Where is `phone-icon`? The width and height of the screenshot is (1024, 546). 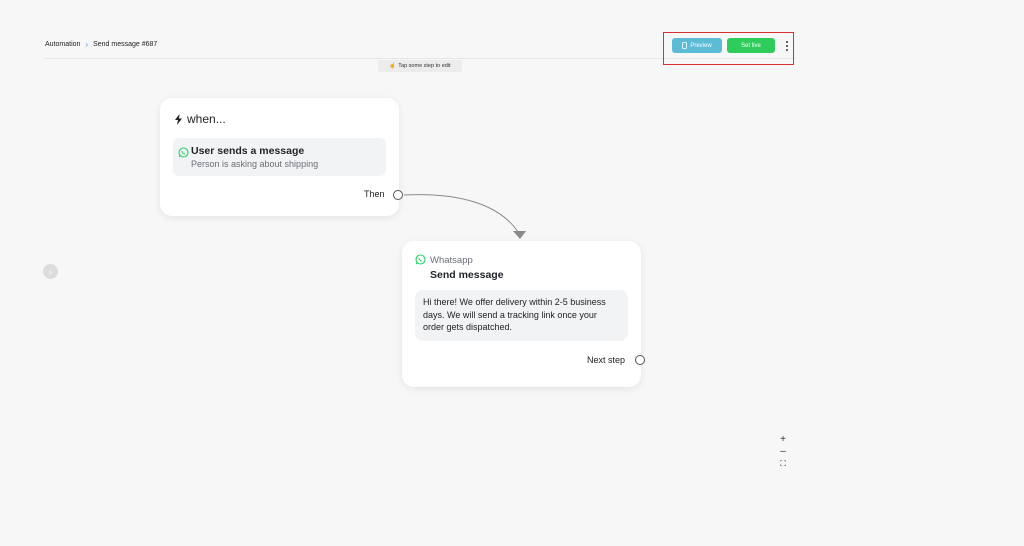
phone-icon is located at coordinates (685, 45).